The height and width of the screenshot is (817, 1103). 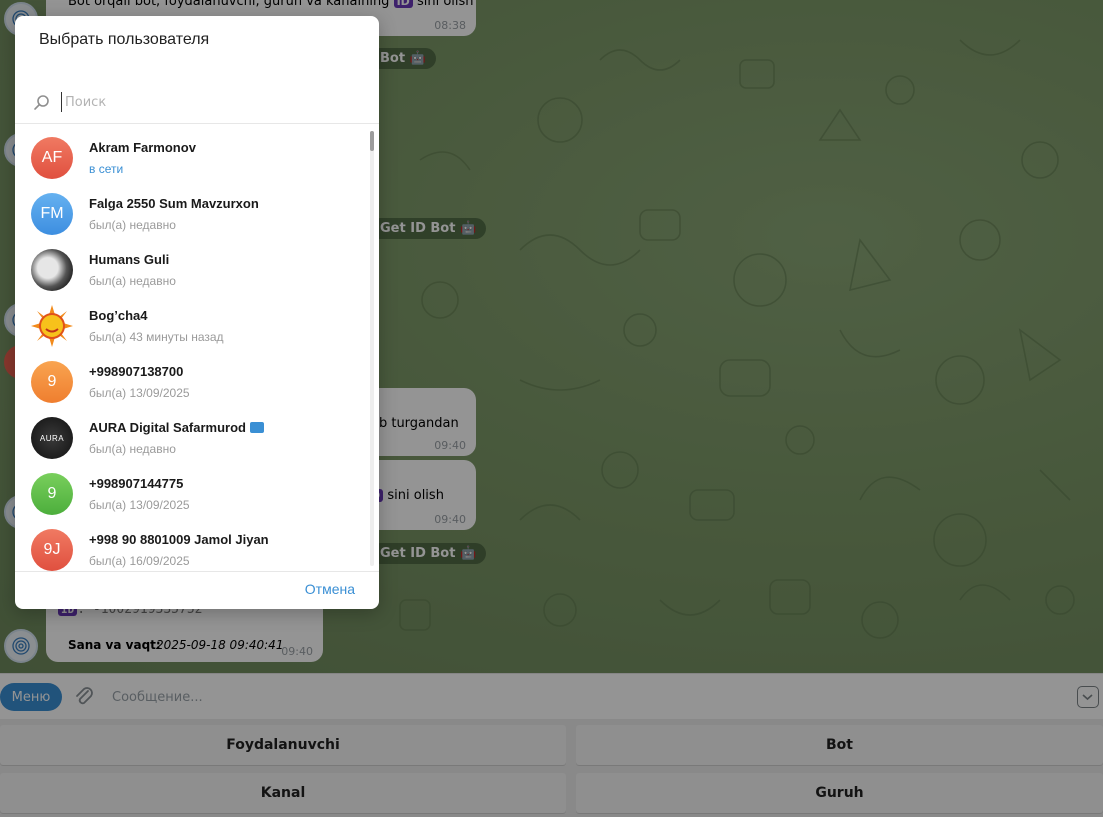 What do you see at coordinates (52, 158) in the screenshot?
I see `user-avatar: AF` at bounding box center [52, 158].